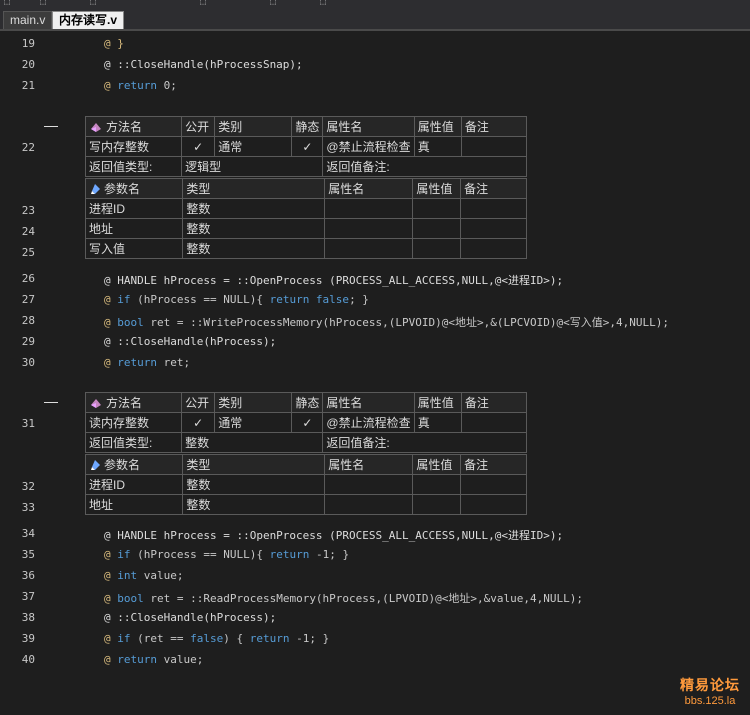 This screenshot has width=750, height=715. What do you see at coordinates (133, 422) in the screenshot?
I see `method-name-cell: 读内存整数` at bounding box center [133, 422].